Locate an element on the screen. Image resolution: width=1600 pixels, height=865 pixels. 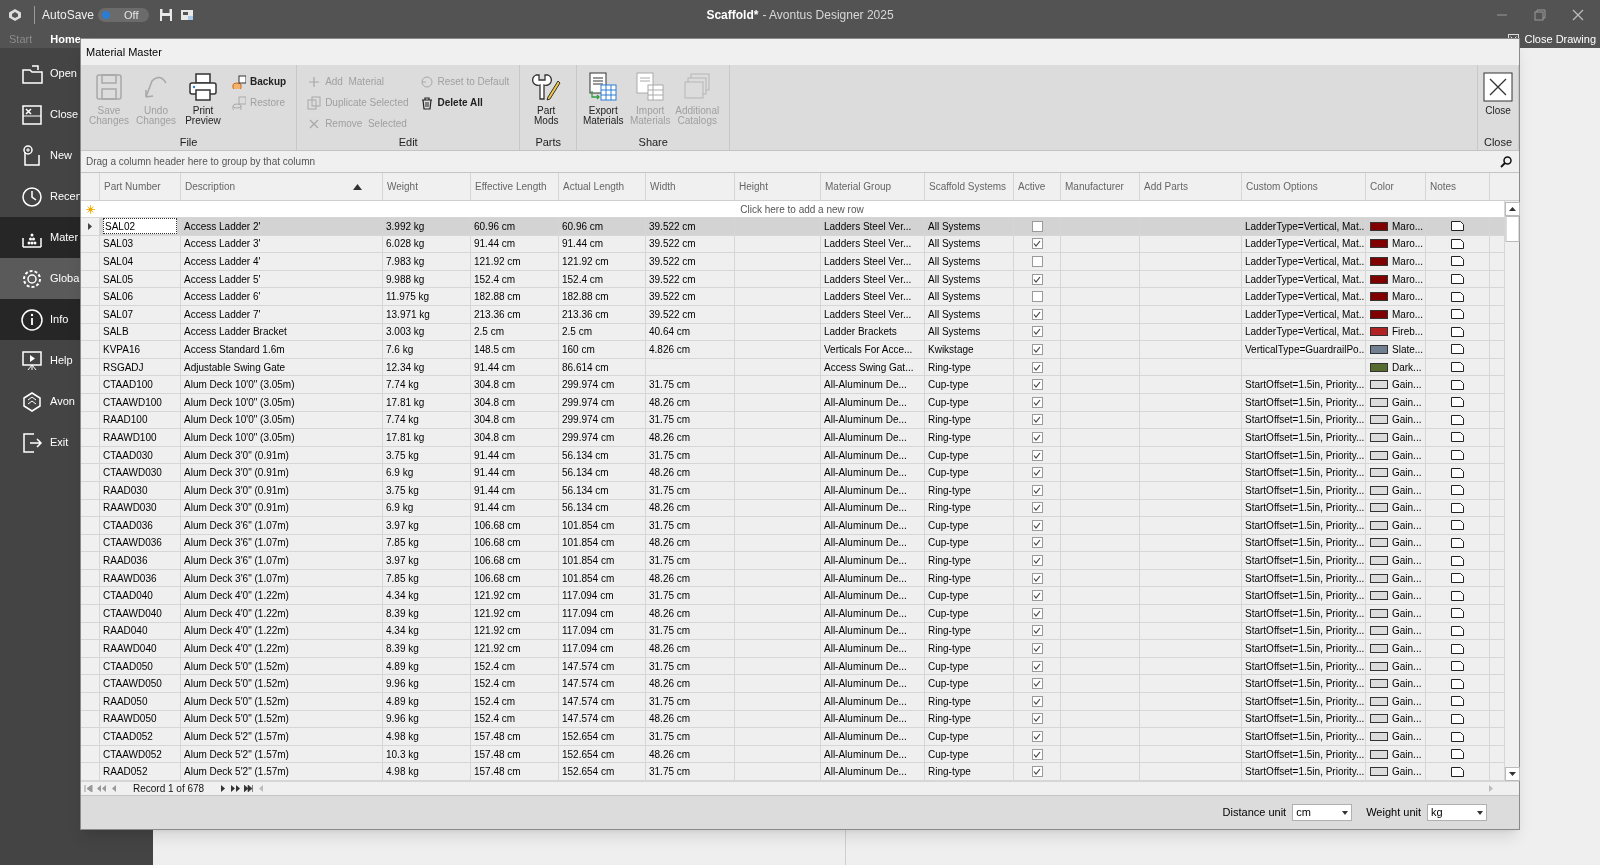
table-cell: 147.574 cm is located at coordinates (588, 666).